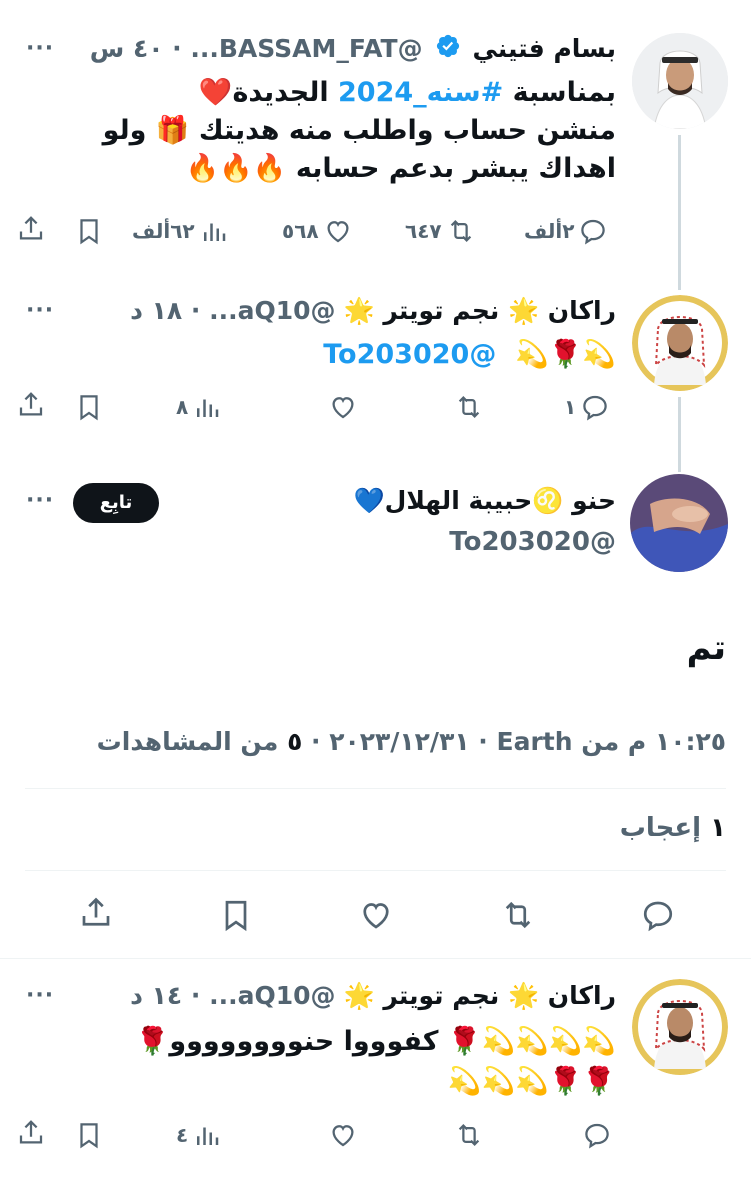 The image size is (751, 1200). I want to click on tweet2-views: ٨, so click(199, 407).